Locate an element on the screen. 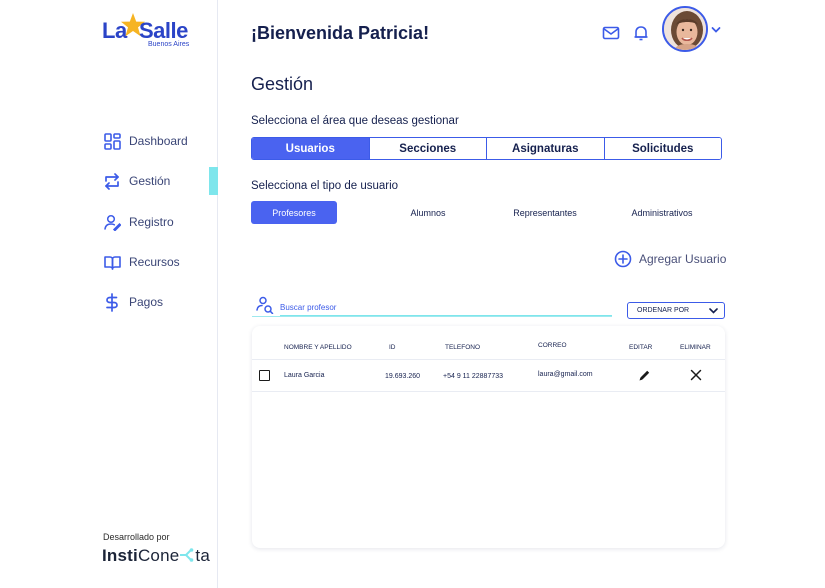 This screenshot has height=588, width=825. sidebar-item-pagos: Pagos is located at coordinates (160, 302).